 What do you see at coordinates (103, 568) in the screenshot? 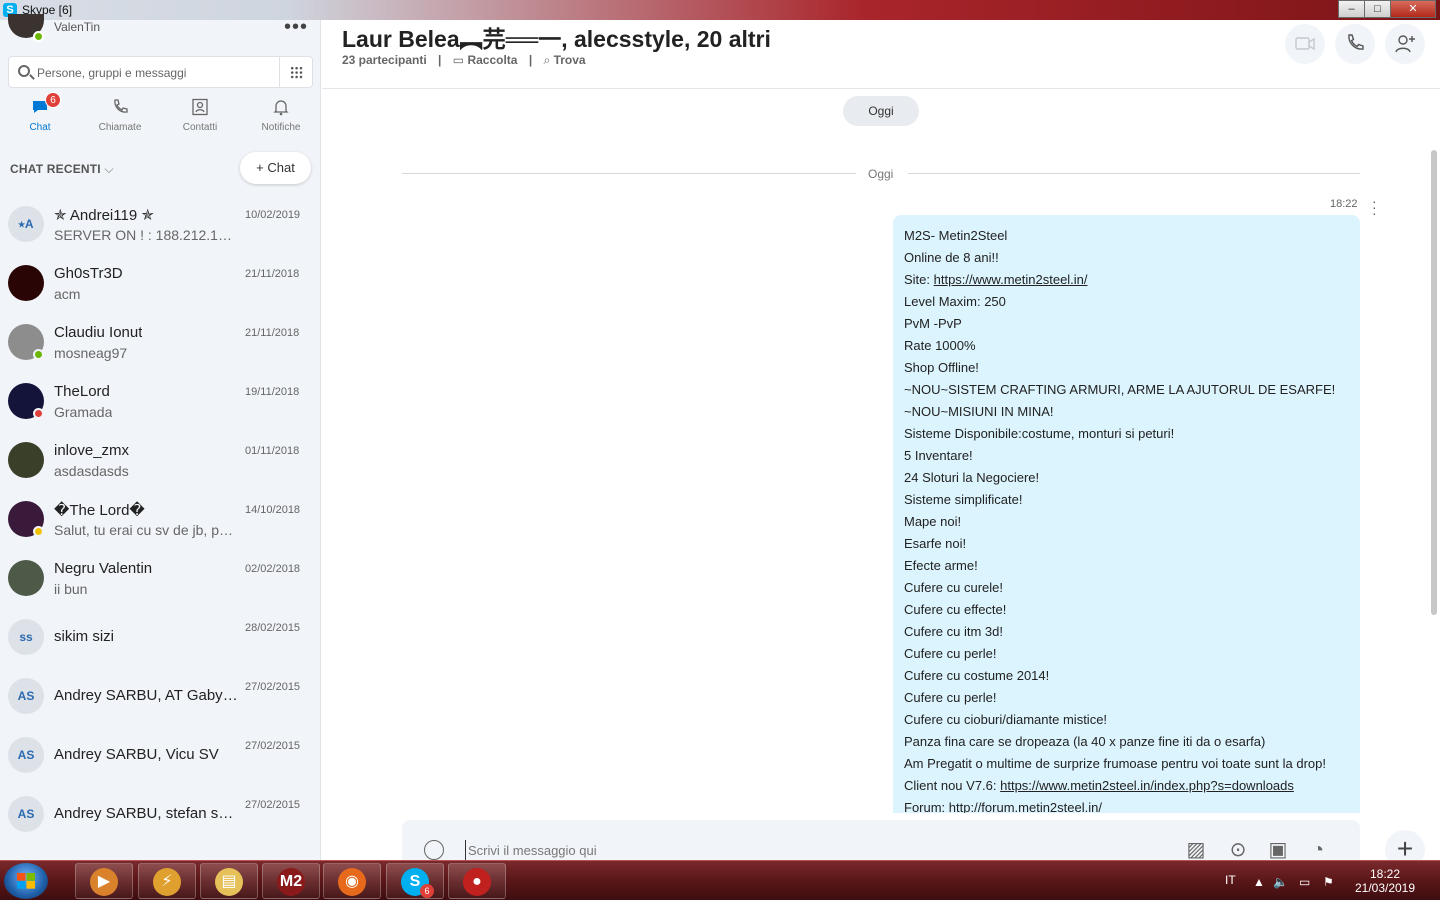
I see `chat-name: Negru Valentin` at bounding box center [103, 568].